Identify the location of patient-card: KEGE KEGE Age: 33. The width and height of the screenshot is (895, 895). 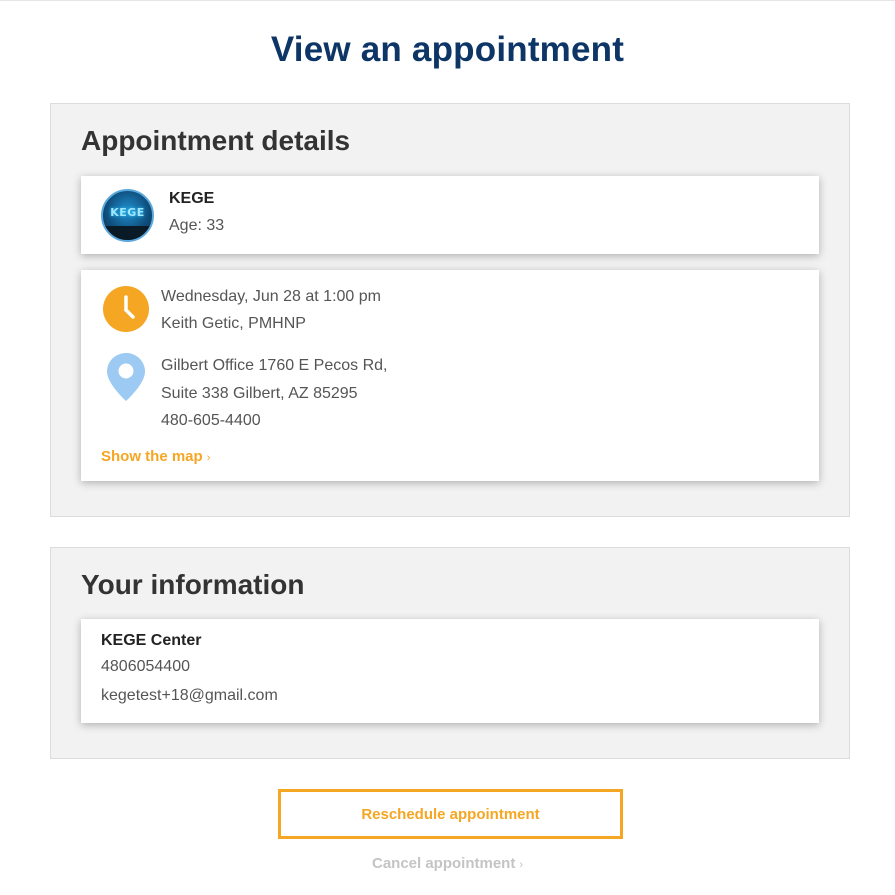
(450, 215).